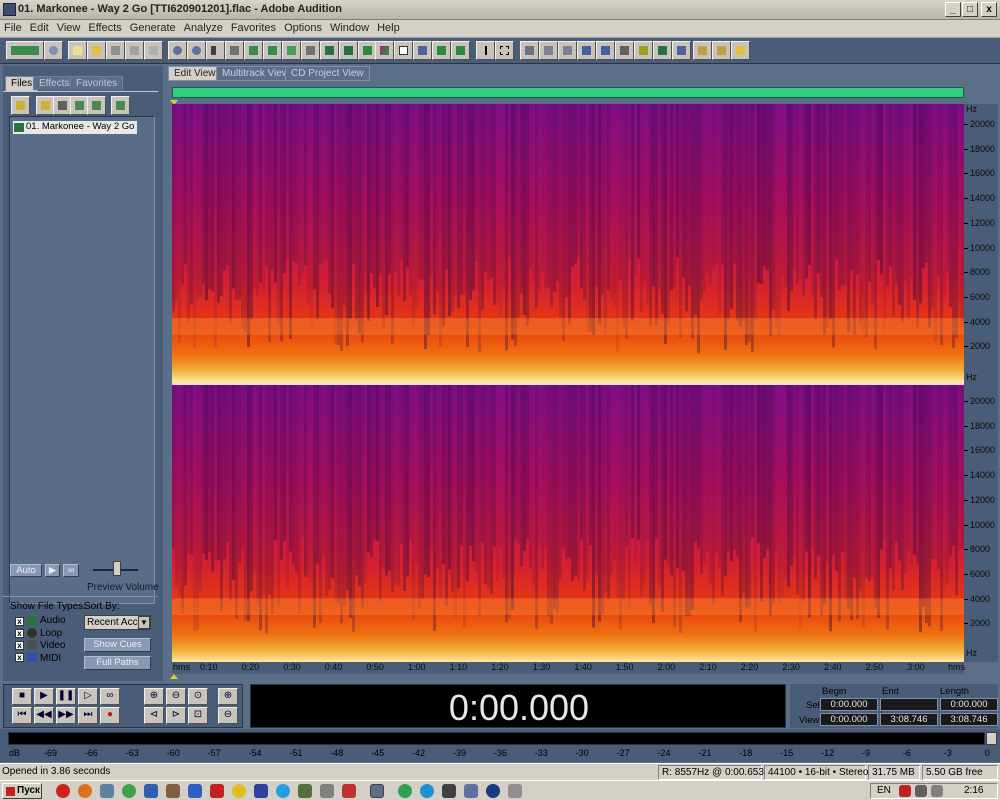 The height and width of the screenshot is (800, 1000). I want to click on fast-forward-button: ▶▶, so click(66, 715).